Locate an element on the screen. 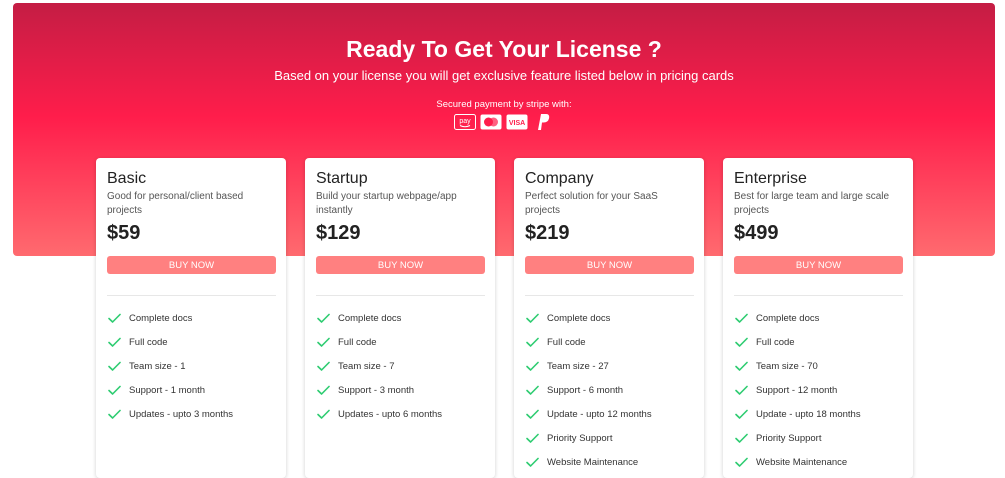  feature-item: Team size - 70 is located at coordinates (821, 366).